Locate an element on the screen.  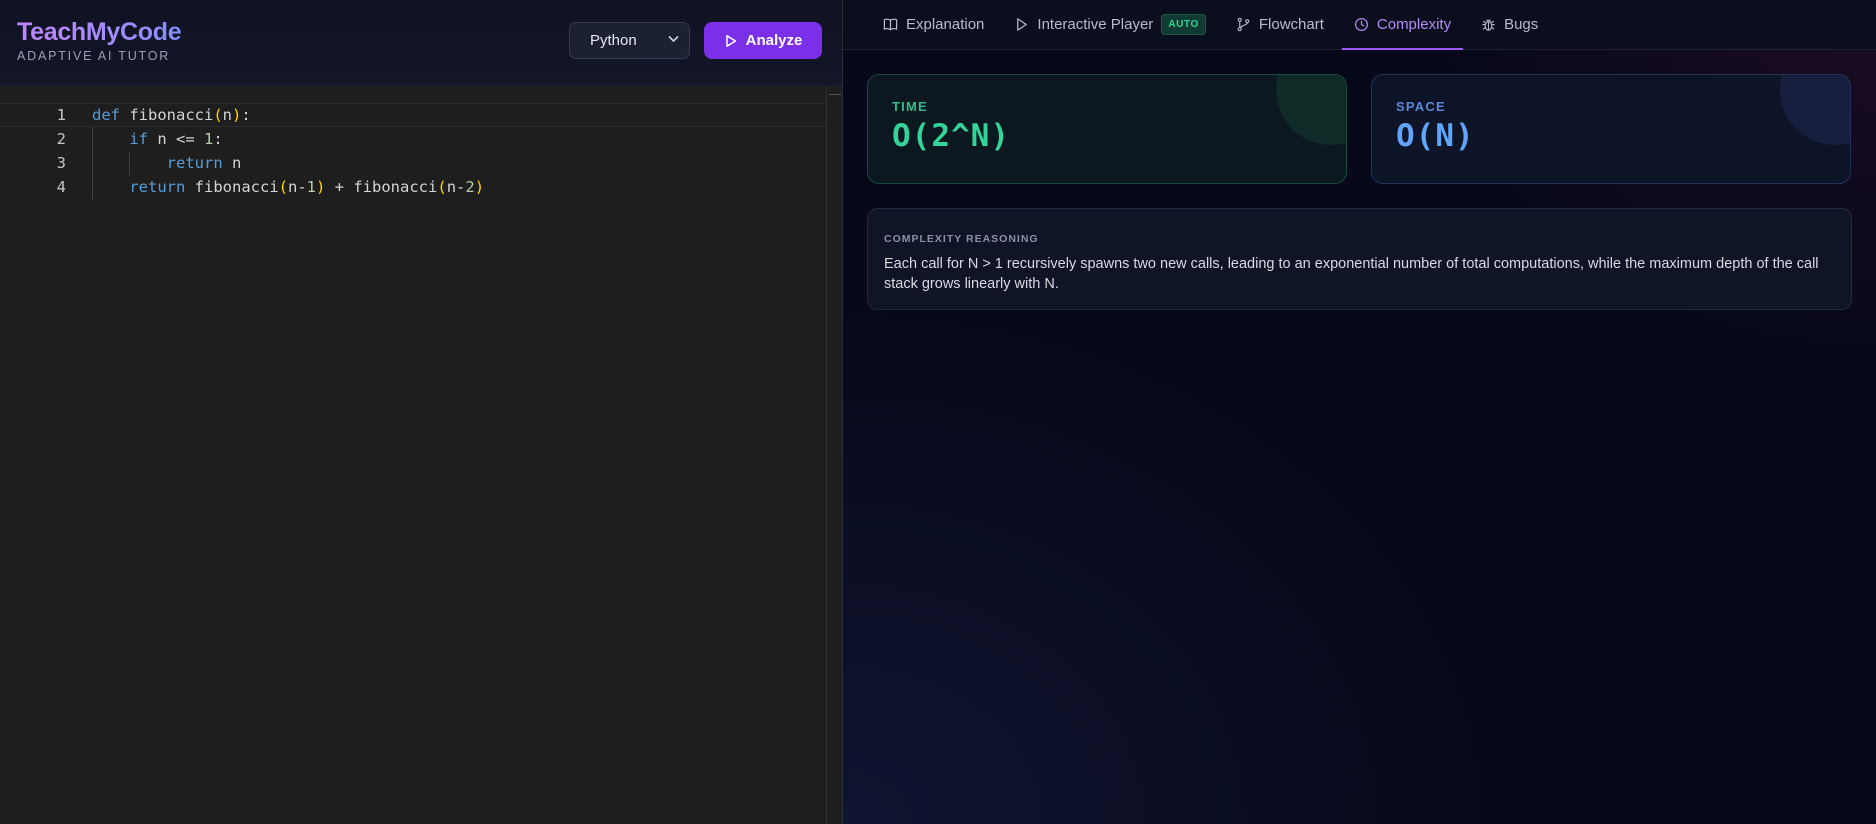
tab-explanation: Explanation is located at coordinates (933, 24).